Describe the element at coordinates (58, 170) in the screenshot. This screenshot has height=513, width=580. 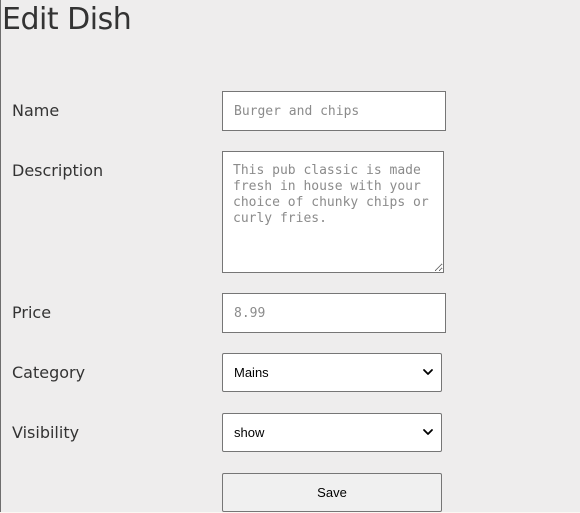
I see `description-label: Description` at that location.